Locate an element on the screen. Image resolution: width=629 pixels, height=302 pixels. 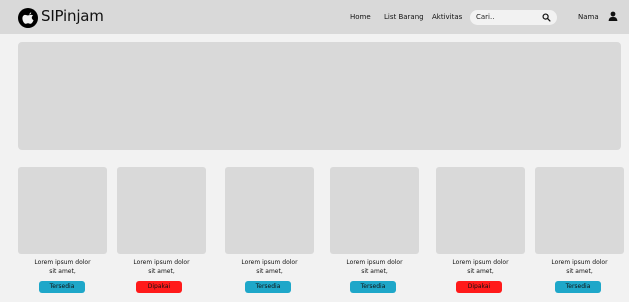
nav-aktivitas: Aktivitas is located at coordinates (447, 17).